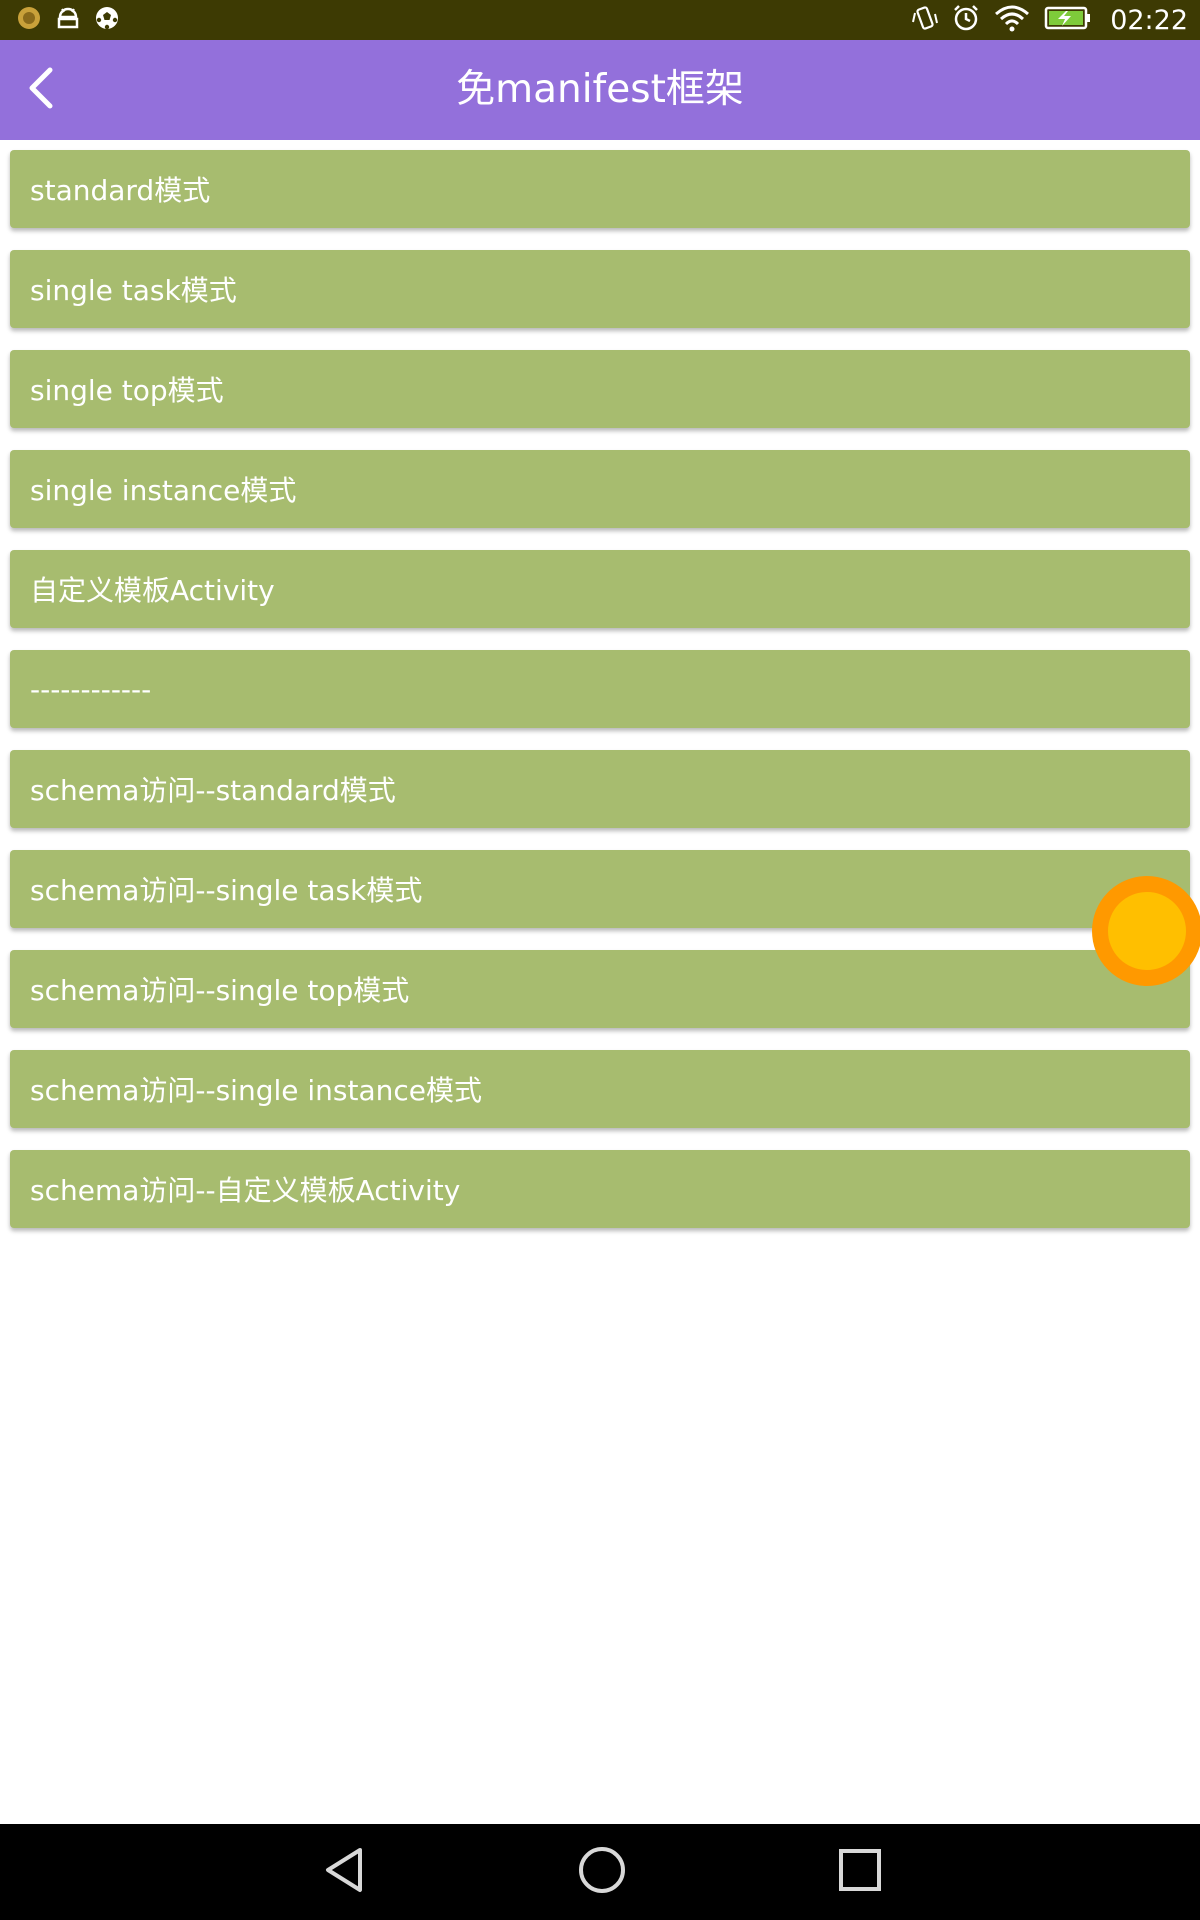  I want to click on battery-charging-icon, so click(1068, 20).